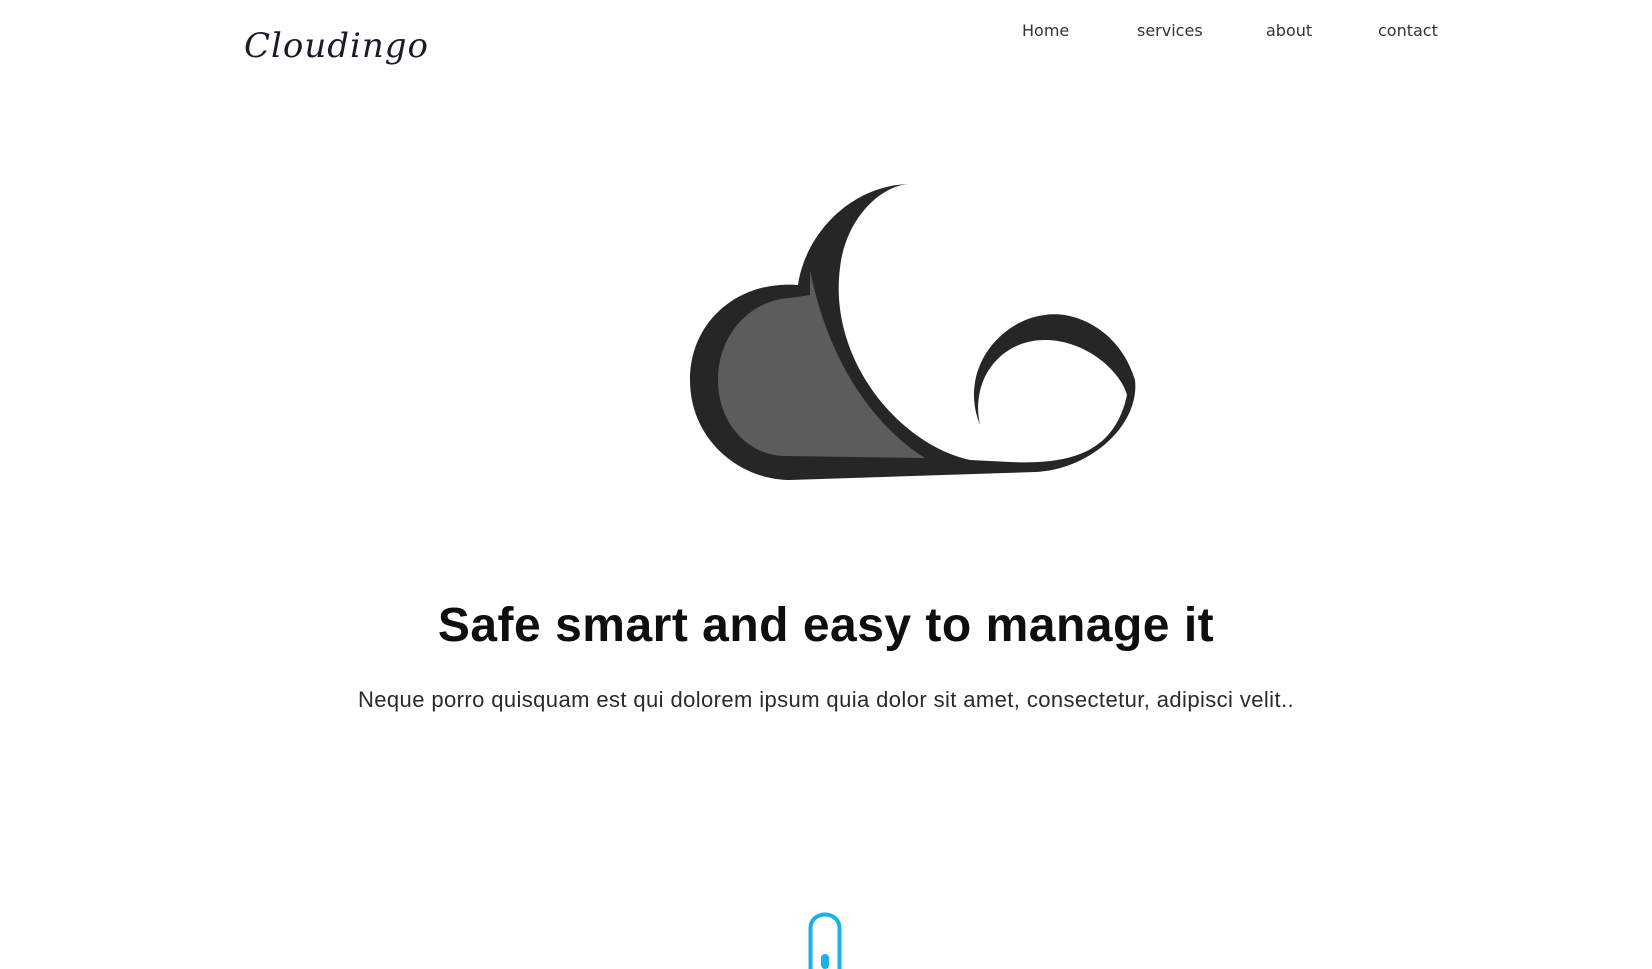  I want to click on mouse-wheel, so click(825, 961).